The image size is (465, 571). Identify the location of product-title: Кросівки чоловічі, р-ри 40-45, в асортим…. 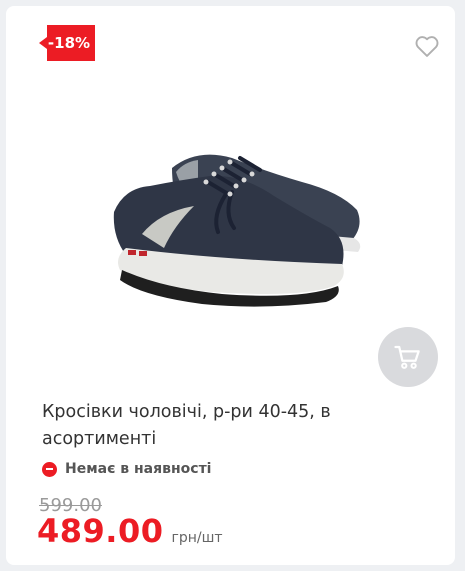
(242, 426).